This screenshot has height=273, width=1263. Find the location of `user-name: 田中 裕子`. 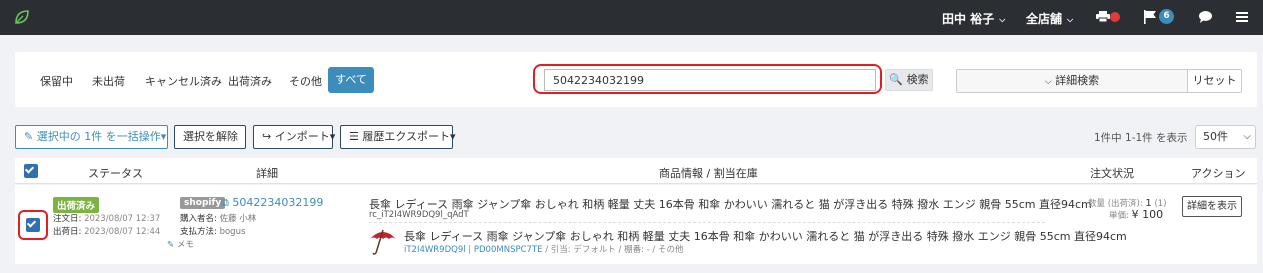

user-name: 田中 裕子 is located at coordinates (968, 19).